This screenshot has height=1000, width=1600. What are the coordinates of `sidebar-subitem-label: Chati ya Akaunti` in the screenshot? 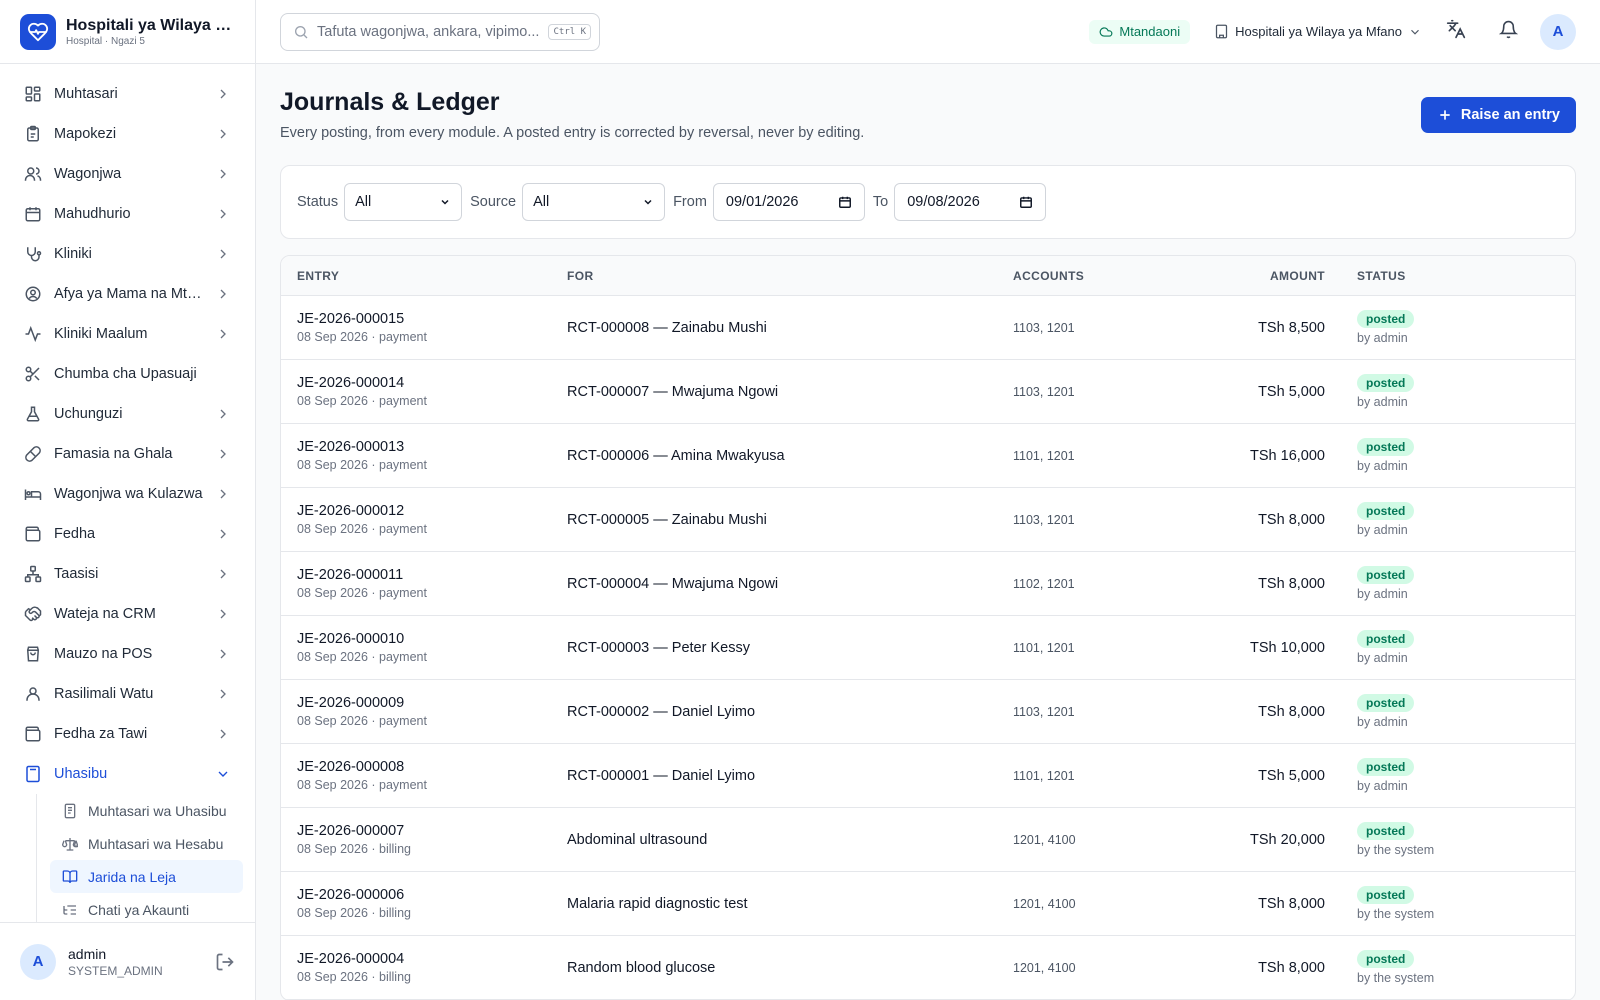 It's located at (139, 909).